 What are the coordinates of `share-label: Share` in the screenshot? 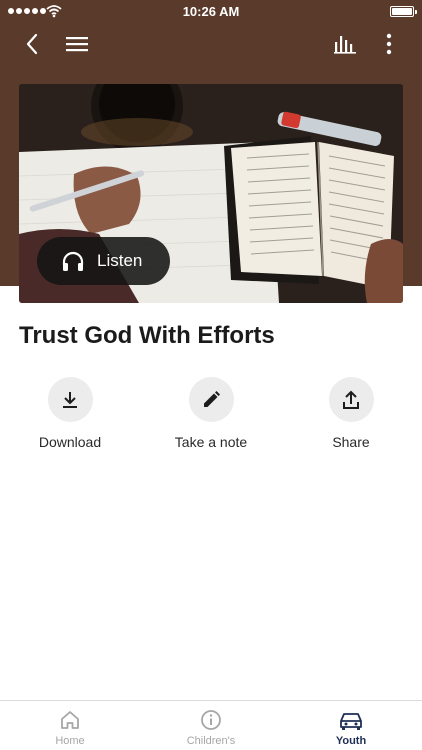 It's located at (351, 442).